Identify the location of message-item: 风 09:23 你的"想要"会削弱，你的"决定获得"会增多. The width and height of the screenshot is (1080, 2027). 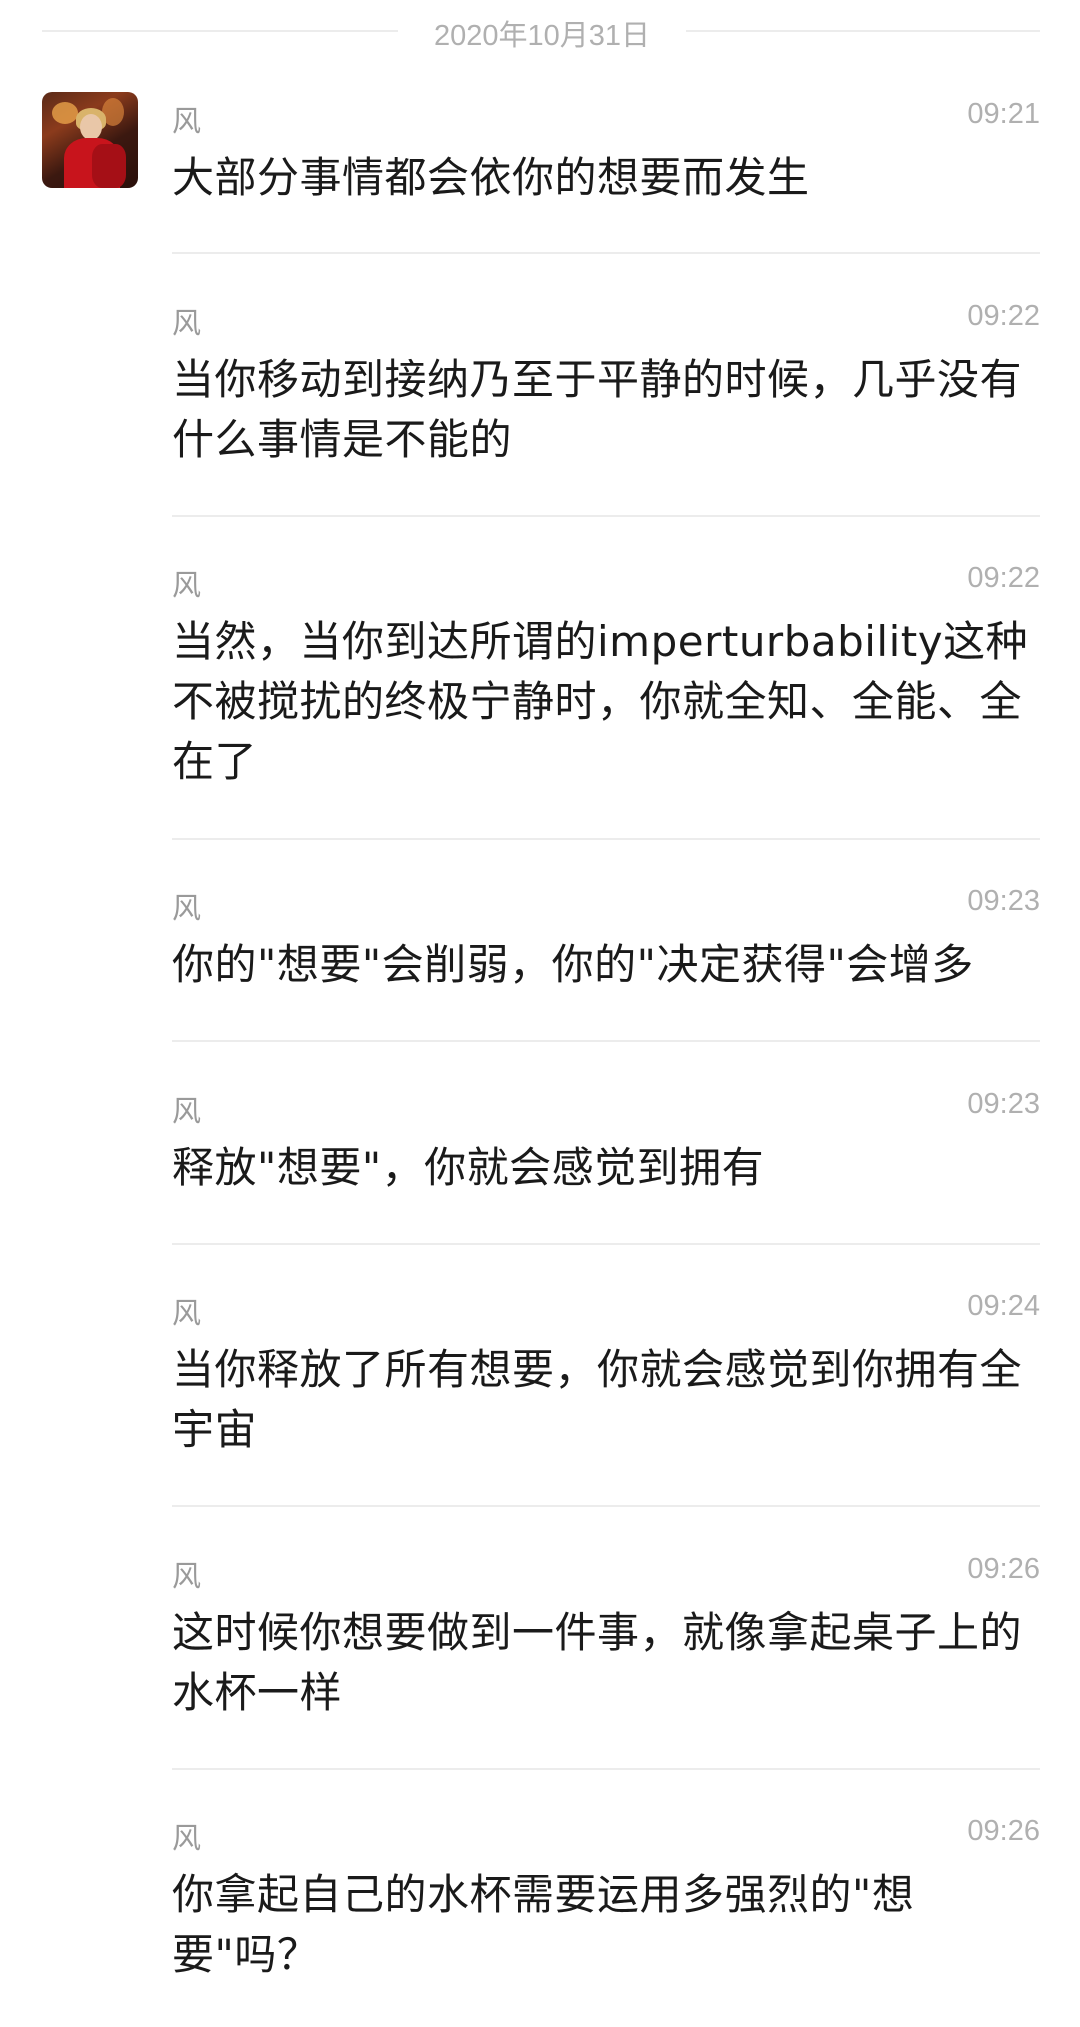
(606, 960).